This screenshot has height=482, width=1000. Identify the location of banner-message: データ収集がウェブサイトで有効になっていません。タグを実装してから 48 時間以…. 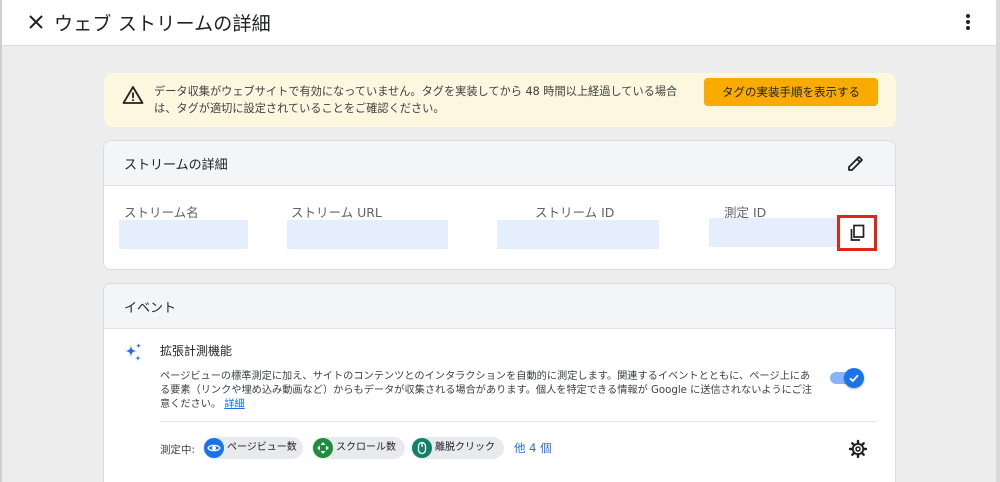
(416, 100).